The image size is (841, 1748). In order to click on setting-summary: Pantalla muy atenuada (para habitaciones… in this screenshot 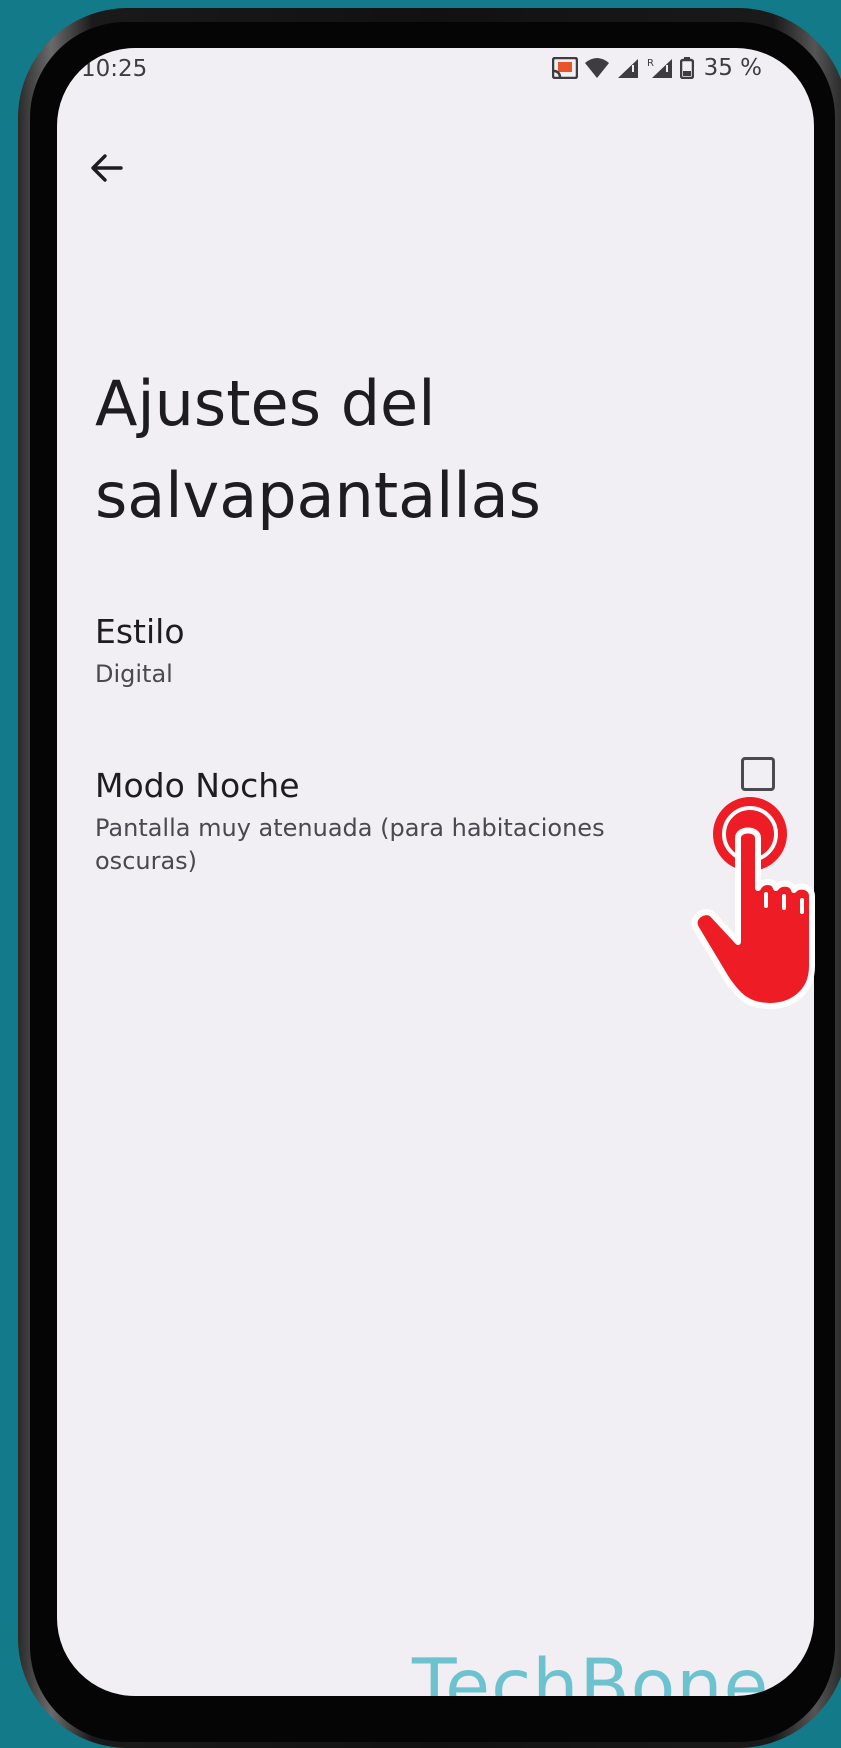, I will do `click(350, 844)`.